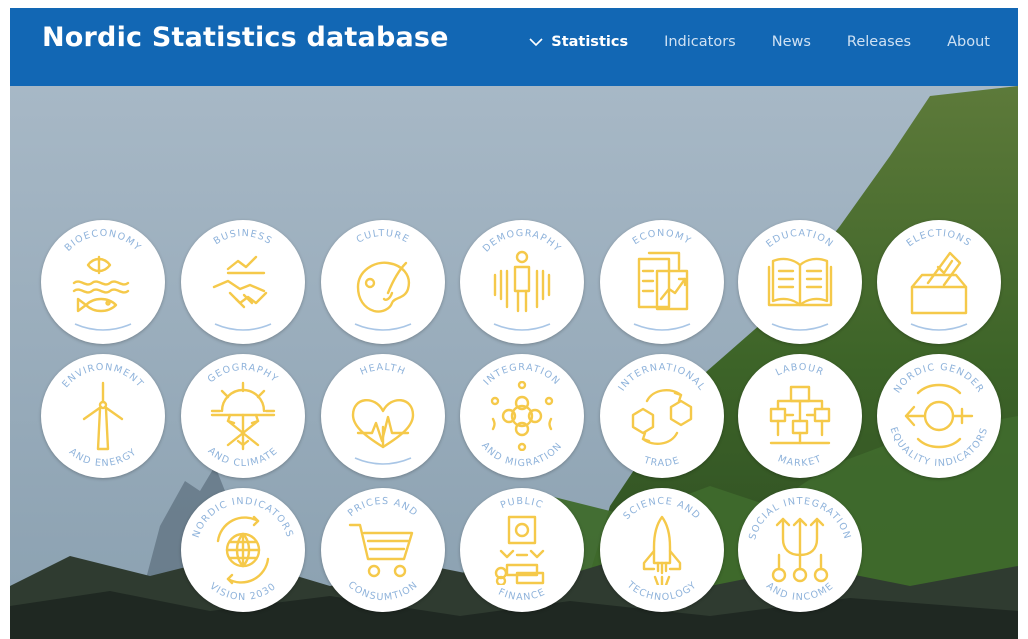 Image resolution: width=1028 pixels, height=639 pixels. I want to click on sun-snowflake-icon, so click(243, 416).